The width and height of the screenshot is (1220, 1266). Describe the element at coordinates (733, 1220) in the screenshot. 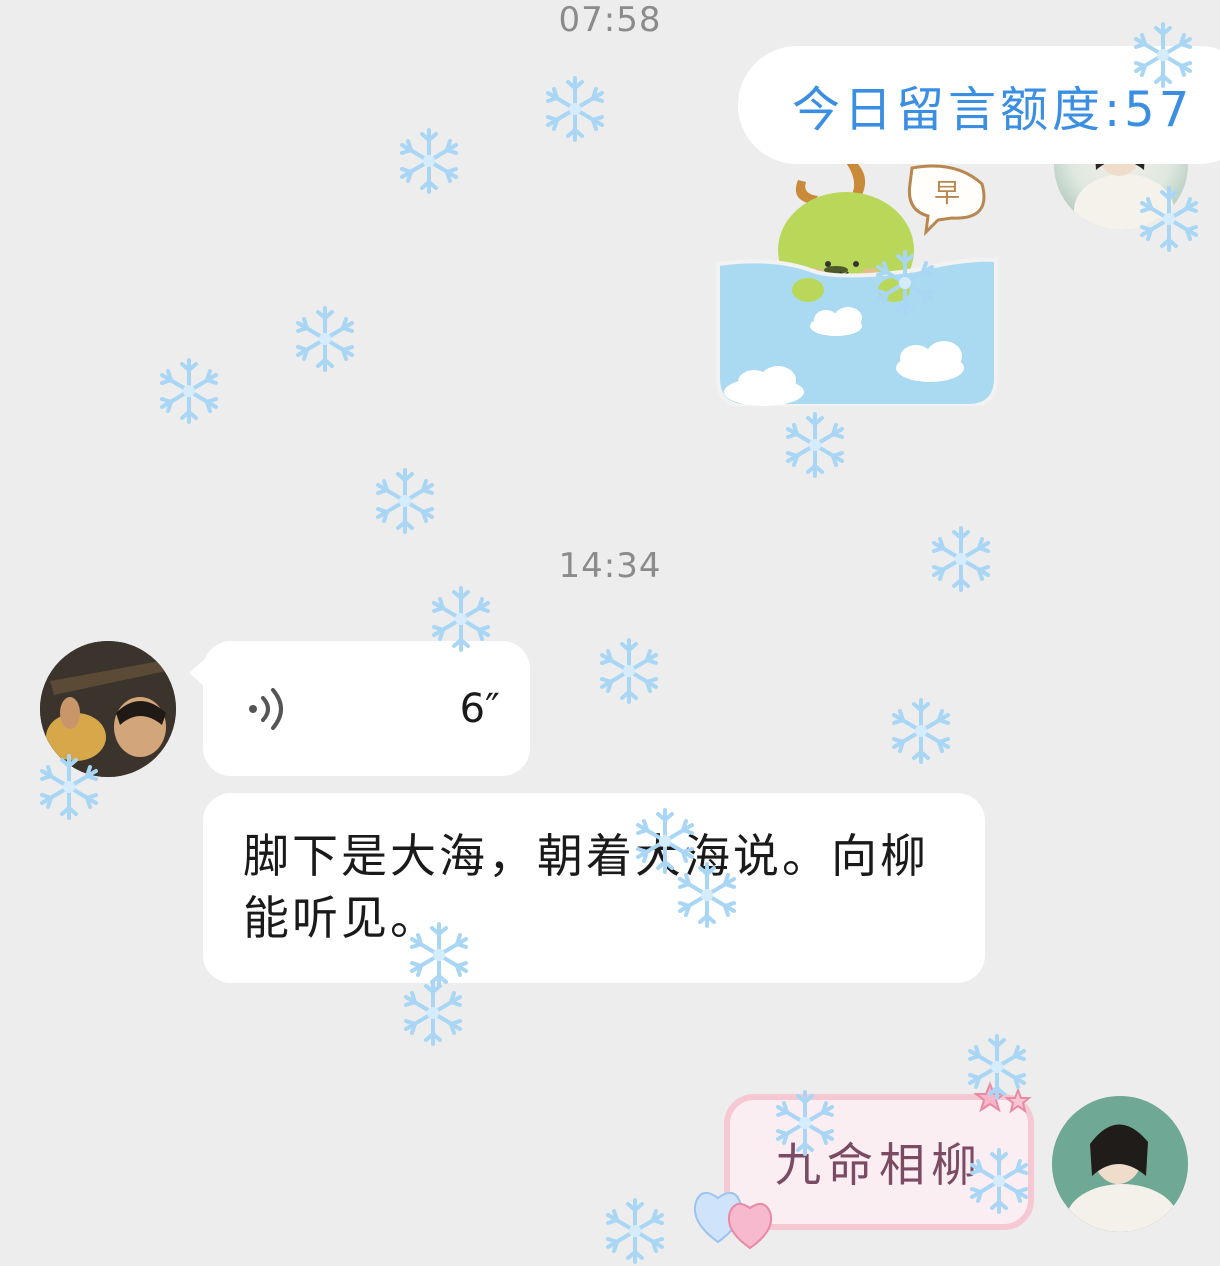

I see `heart-icon` at that location.